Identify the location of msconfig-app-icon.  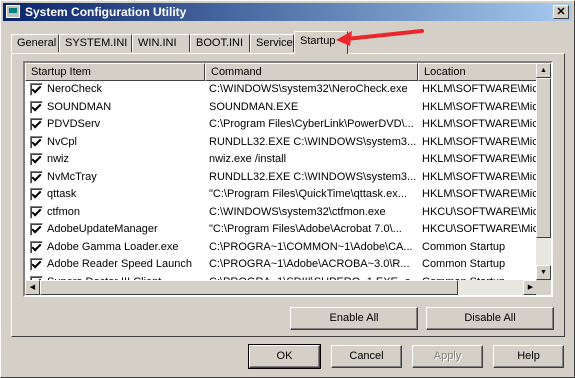
(13, 11).